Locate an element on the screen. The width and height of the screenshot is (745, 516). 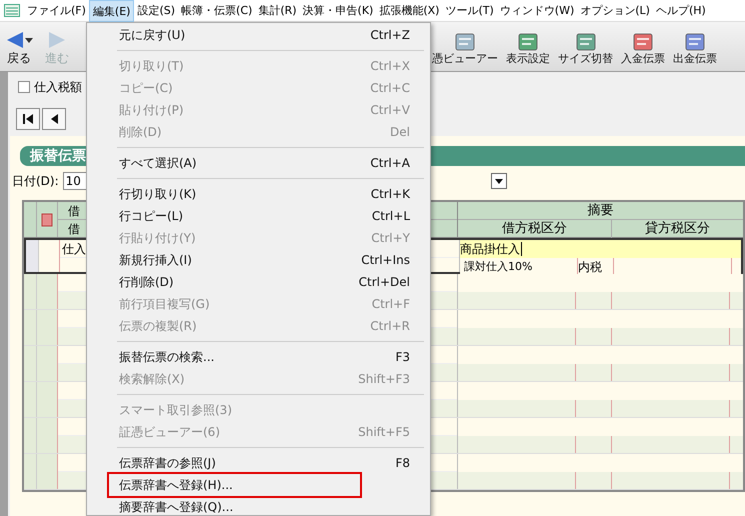
column-header: 貸方税区分 is located at coordinates (677, 229).